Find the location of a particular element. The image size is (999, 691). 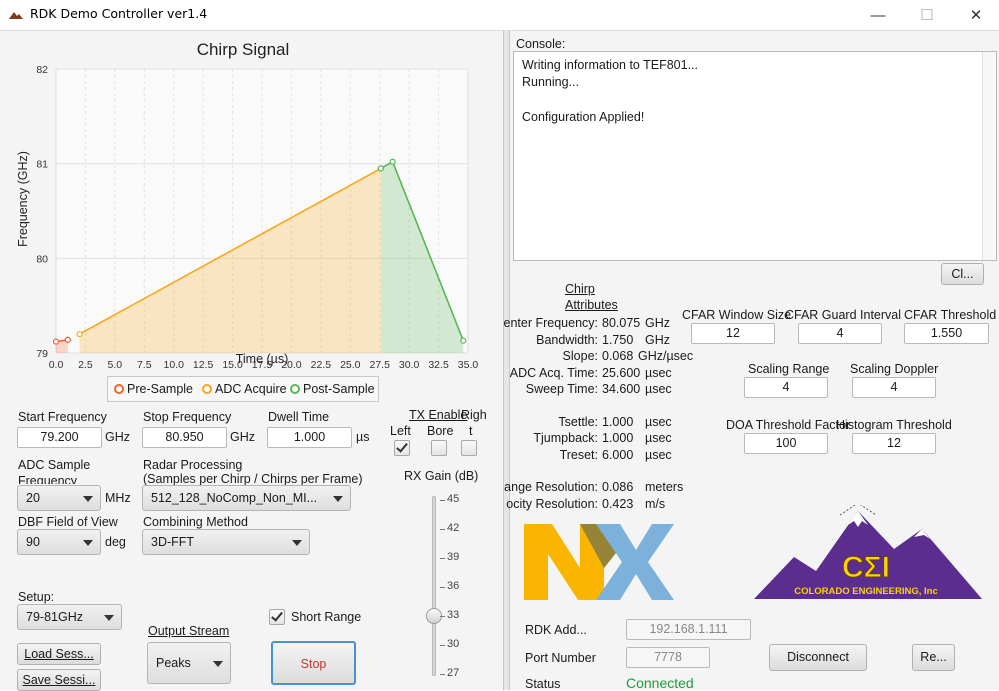

data-point-pre-sample is located at coordinates (67, 339).